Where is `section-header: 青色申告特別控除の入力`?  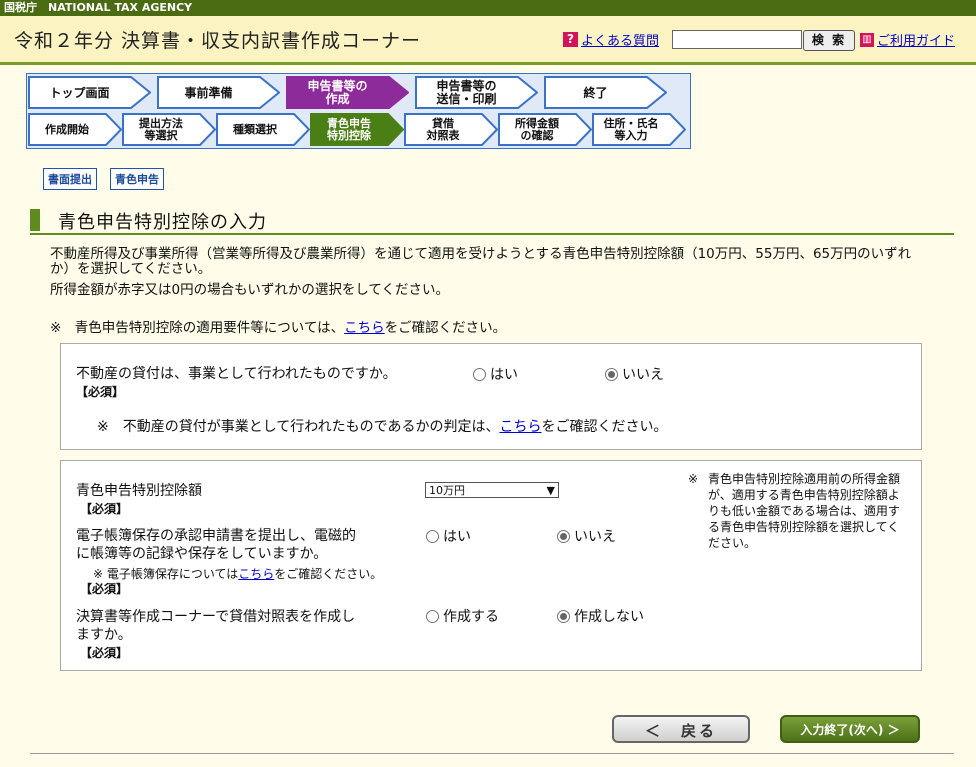
section-header: 青色申告特別控除の入力 is located at coordinates (492, 221).